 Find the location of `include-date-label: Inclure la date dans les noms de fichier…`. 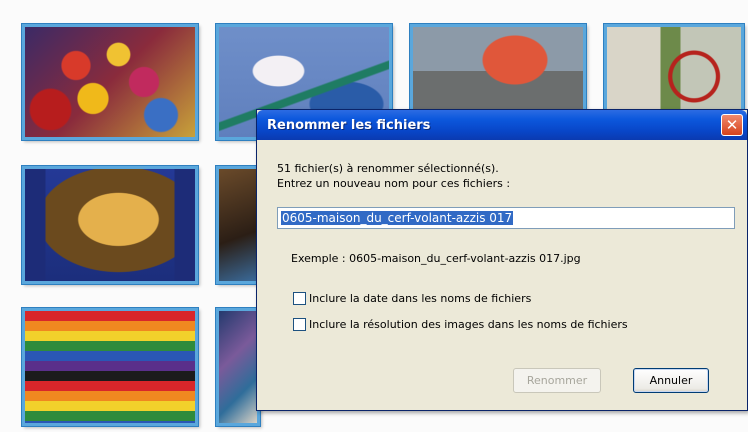

include-date-label: Inclure la date dans les noms de fichier… is located at coordinates (420, 298).